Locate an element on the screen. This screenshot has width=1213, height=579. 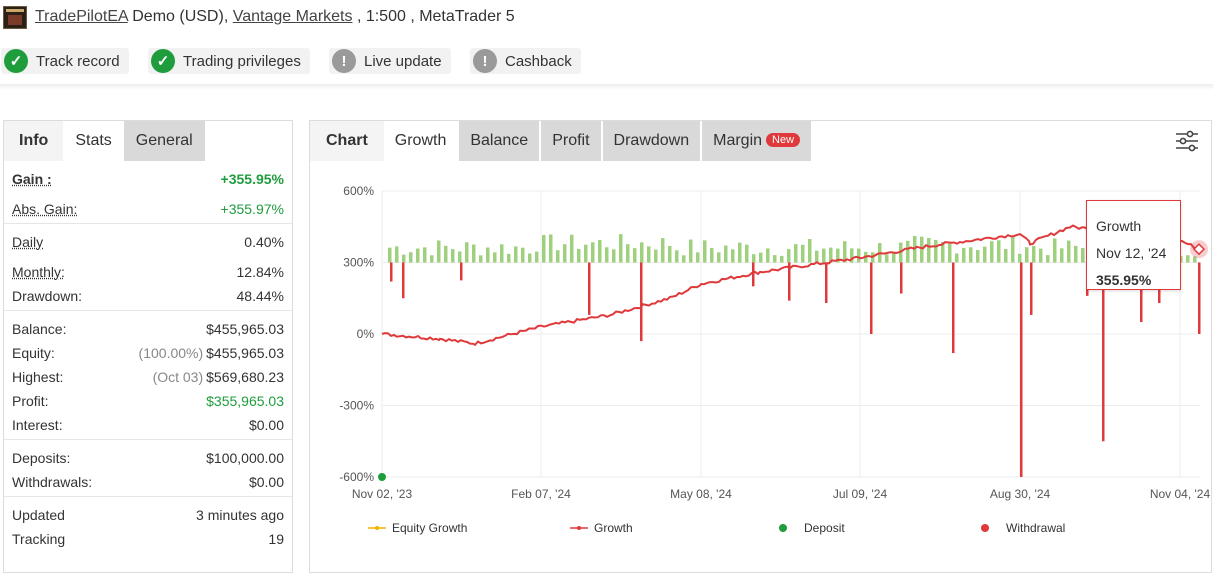
tab-balance: Balance is located at coordinates (499, 141).